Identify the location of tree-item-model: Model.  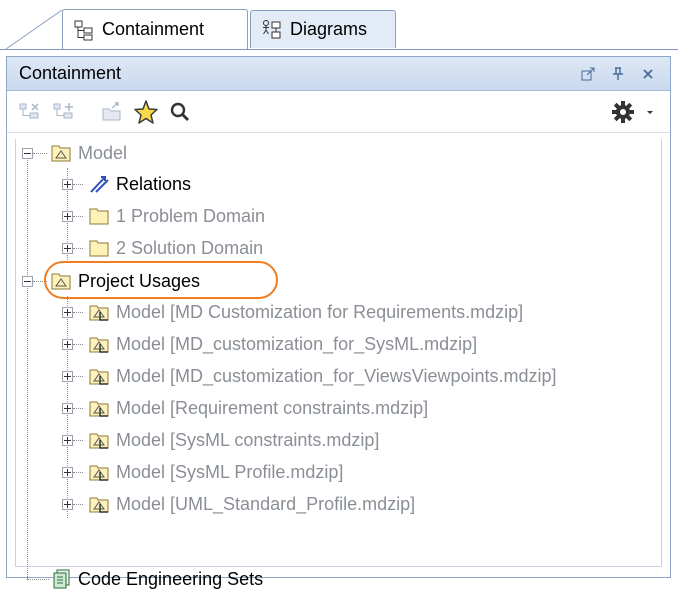
(88, 153).